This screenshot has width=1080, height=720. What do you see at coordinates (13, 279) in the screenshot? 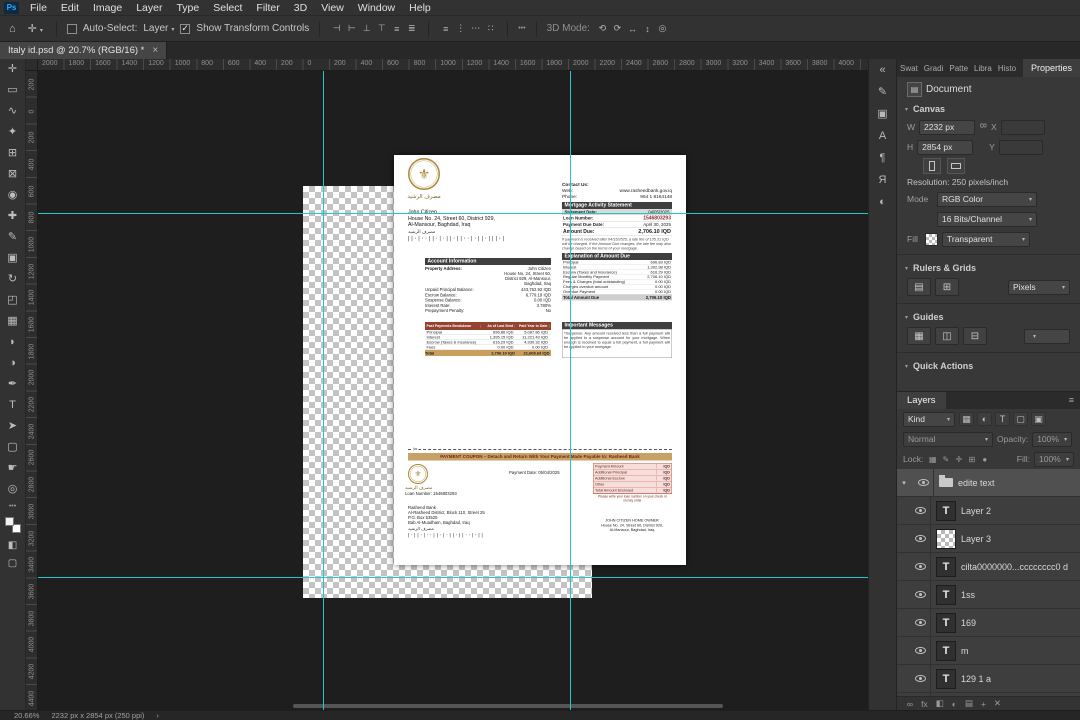
I see `toolbar-tool-icon: ↻` at bounding box center [13, 279].